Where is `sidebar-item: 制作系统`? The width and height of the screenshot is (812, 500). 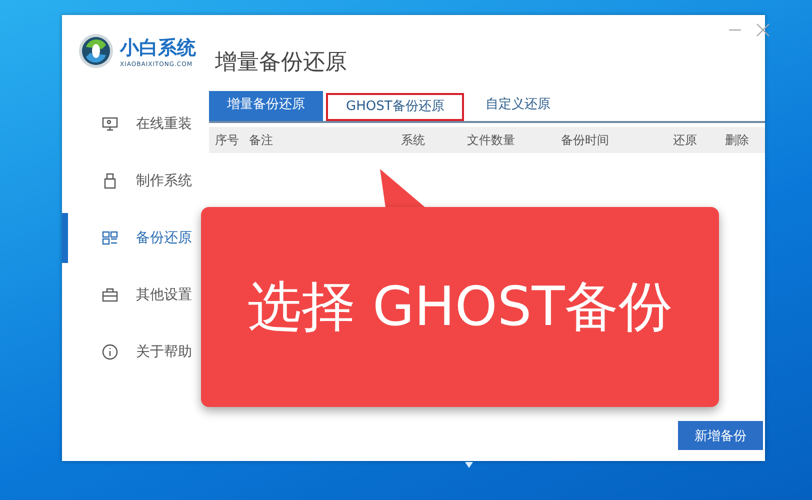 sidebar-item: 制作系统 is located at coordinates (129, 181).